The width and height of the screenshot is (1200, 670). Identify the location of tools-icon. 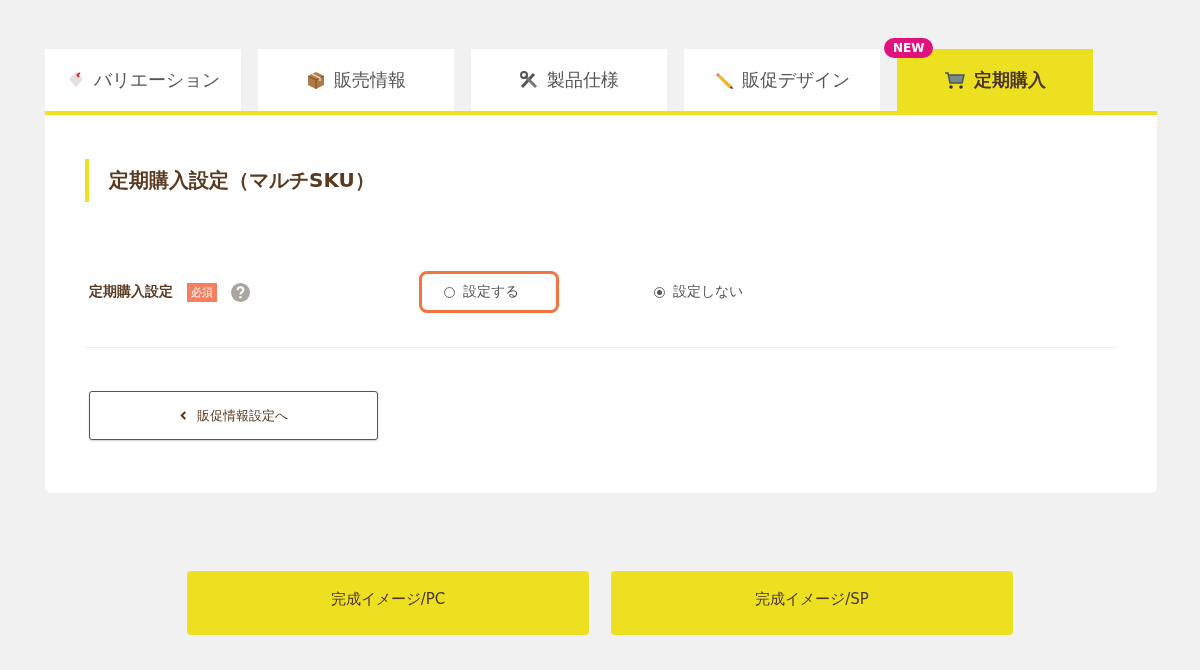
(529, 80).